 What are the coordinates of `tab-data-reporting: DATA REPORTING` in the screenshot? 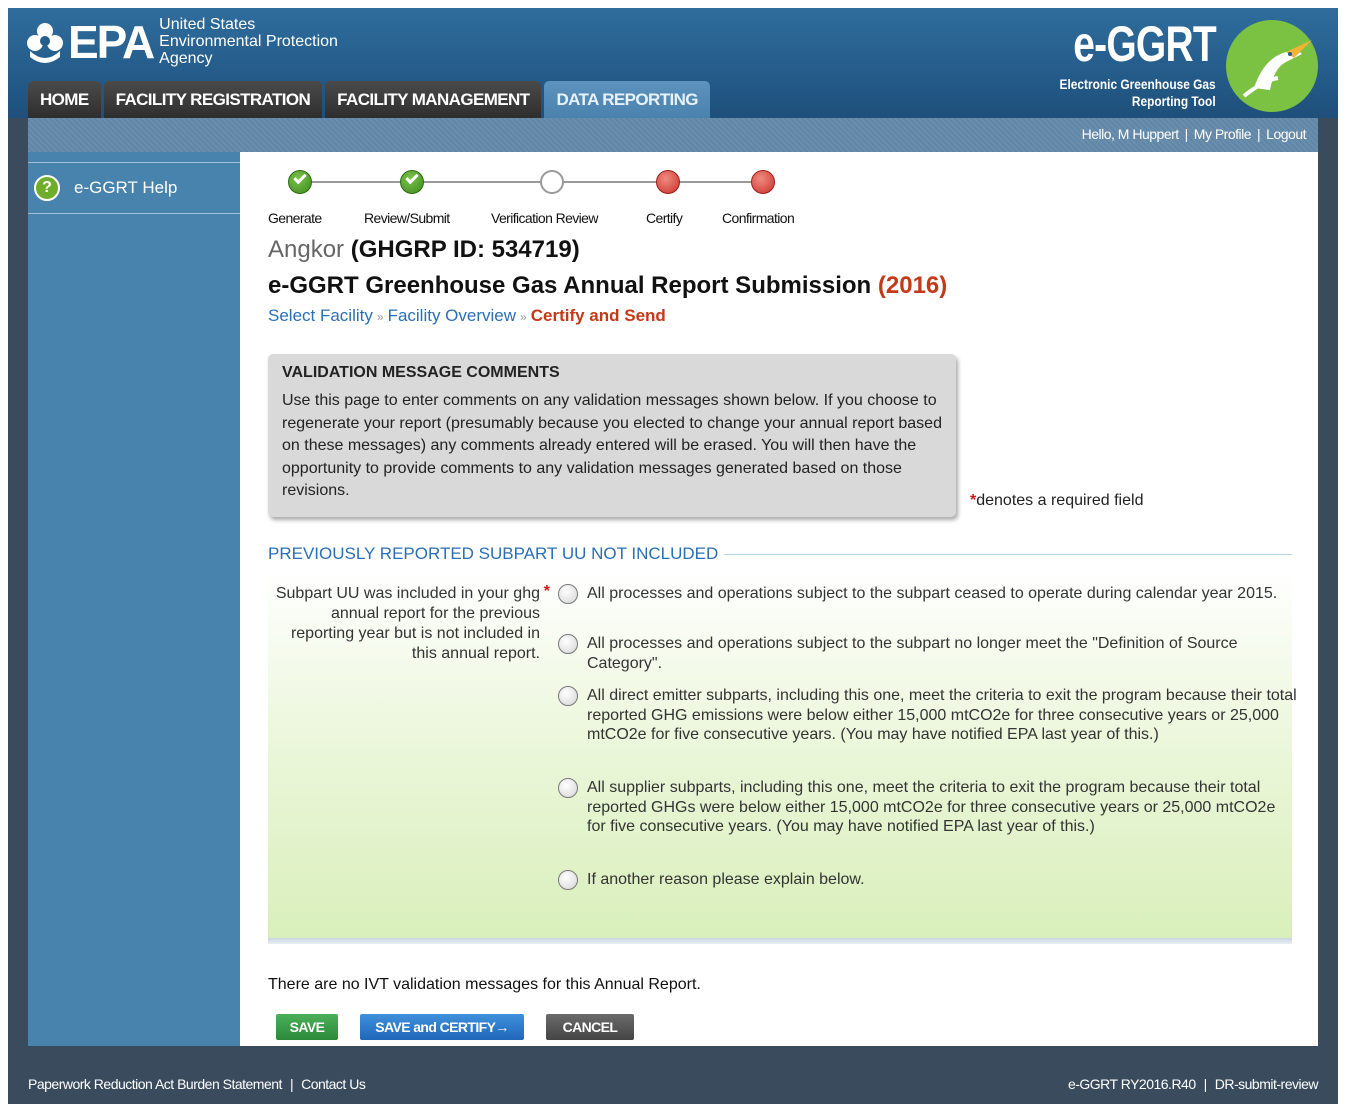 It's located at (627, 99).